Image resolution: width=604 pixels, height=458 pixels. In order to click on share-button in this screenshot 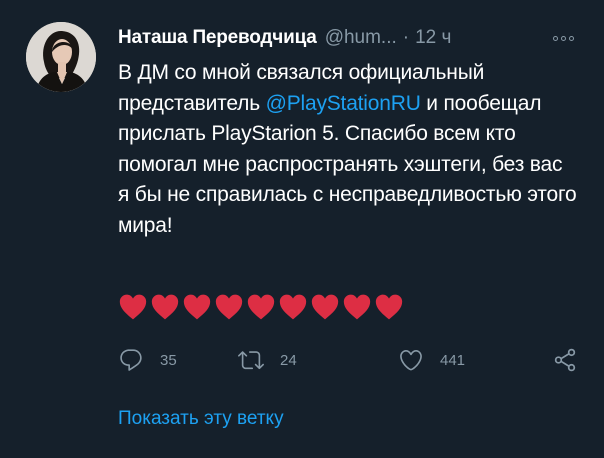, I will do `click(565, 360)`.